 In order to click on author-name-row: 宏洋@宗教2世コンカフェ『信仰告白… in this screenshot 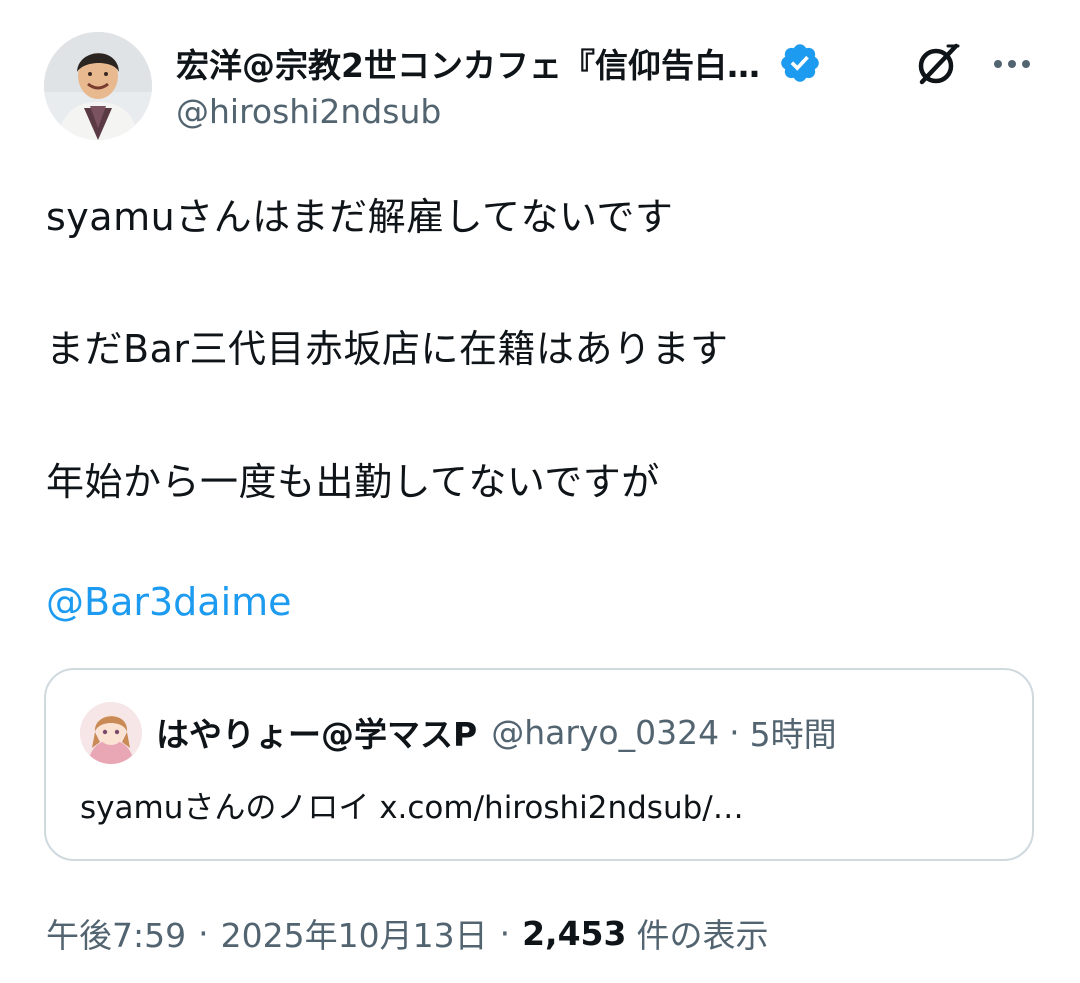, I will do `click(499, 63)`.